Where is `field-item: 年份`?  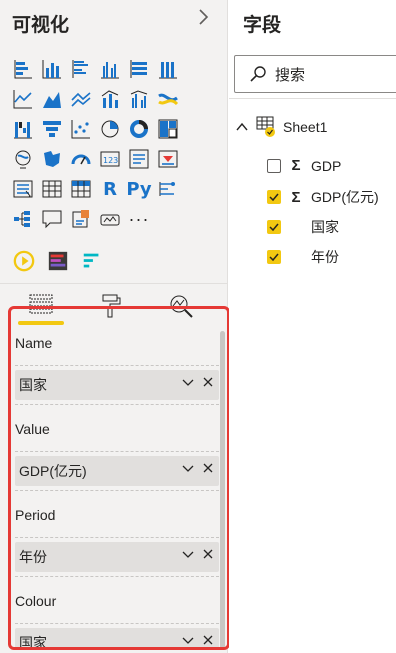 field-item: 年份 is located at coordinates (303, 257).